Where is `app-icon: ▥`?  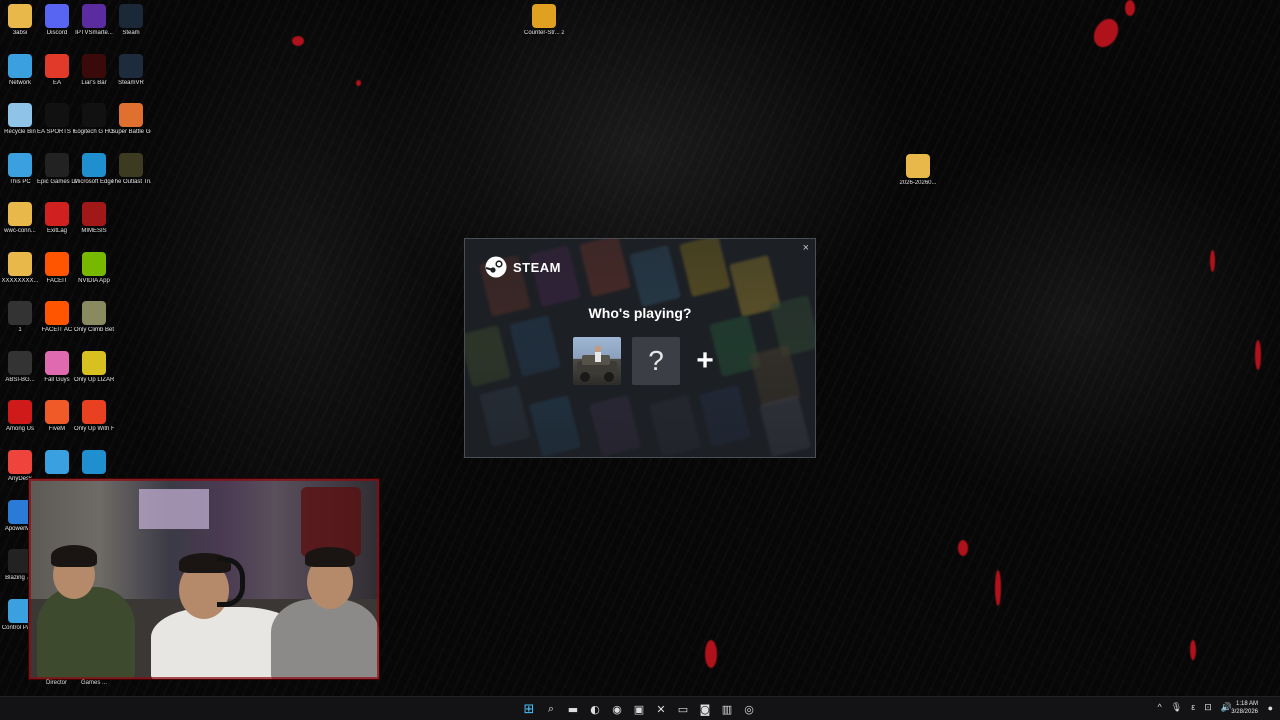
app-icon: ▥ is located at coordinates (727, 709).